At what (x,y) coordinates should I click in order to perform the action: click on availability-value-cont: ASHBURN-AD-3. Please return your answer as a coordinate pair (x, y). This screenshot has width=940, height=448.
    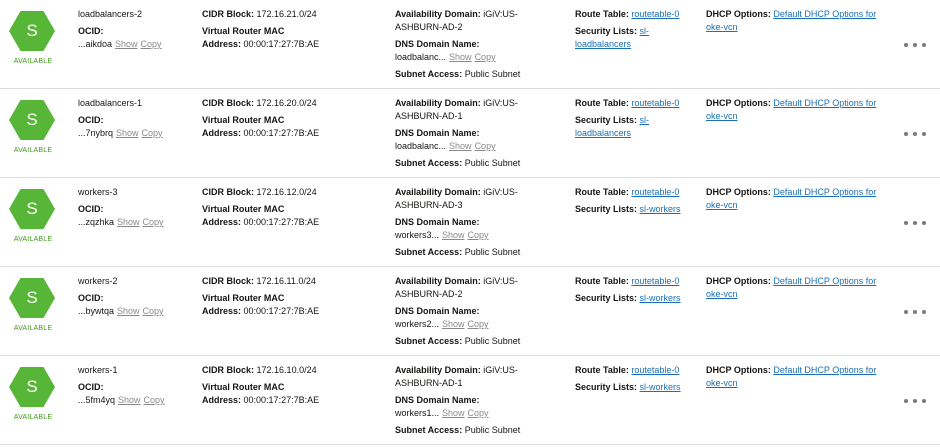
    Looking at the image, I should click on (429, 205).